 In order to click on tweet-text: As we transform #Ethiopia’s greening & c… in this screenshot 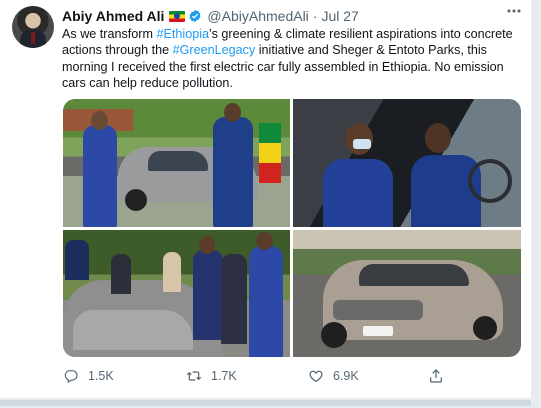, I will do `click(293, 59)`.